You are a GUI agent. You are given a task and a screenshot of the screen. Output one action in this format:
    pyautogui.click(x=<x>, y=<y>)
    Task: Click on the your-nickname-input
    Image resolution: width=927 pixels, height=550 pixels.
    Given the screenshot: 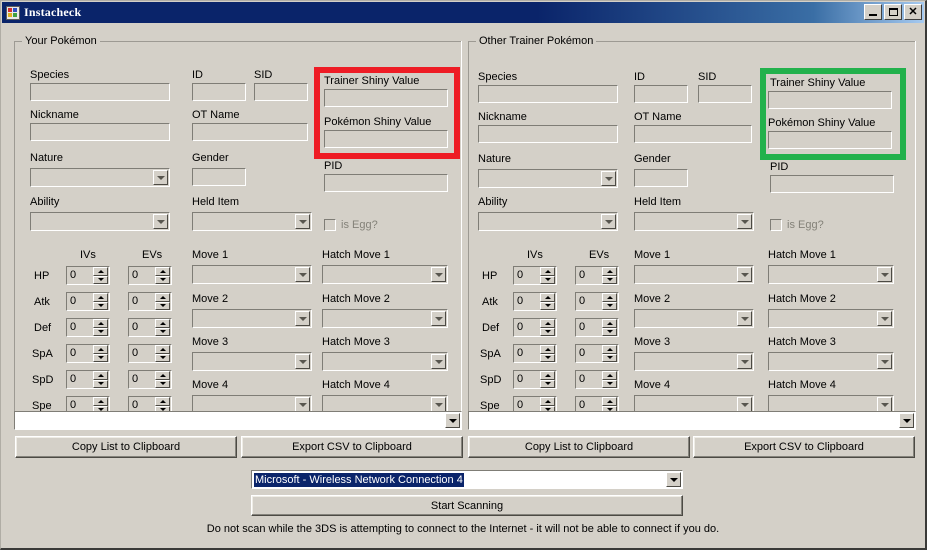 What is the action you would take?
    pyautogui.click(x=100, y=132)
    